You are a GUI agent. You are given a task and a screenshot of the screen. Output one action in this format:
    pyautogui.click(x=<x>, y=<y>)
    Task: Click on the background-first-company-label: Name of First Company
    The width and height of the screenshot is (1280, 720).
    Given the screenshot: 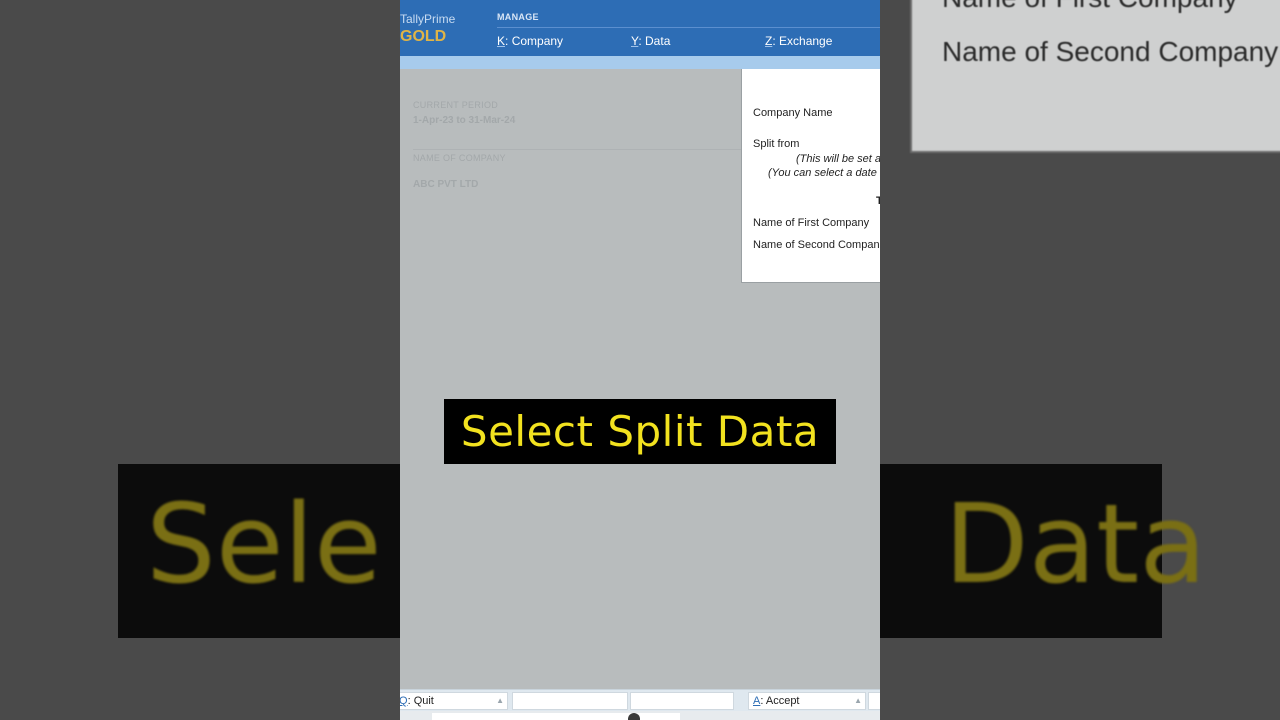 What is the action you would take?
    pyautogui.click(x=1090, y=7)
    